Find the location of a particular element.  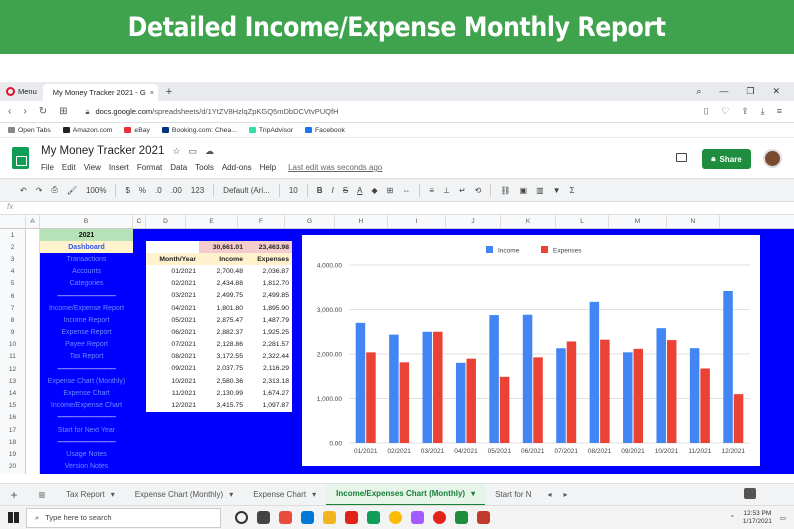

expense-cell: 2,036.87 is located at coordinates (269, 271).